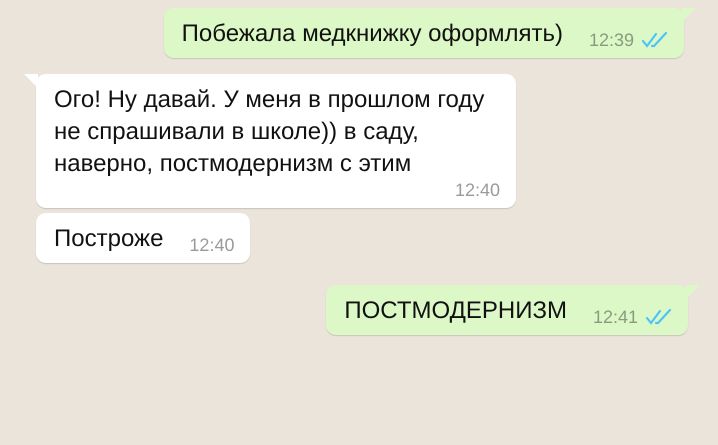 Image resolution: width=718 pixels, height=445 pixels. What do you see at coordinates (270, 132) in the screenshot?
I see `message-text: Ого! Ну давай. У меня в прошлом году не спрашивали в школе)) в саду, наверно, постмодернизм с этим` at bounding box center [270, 132].